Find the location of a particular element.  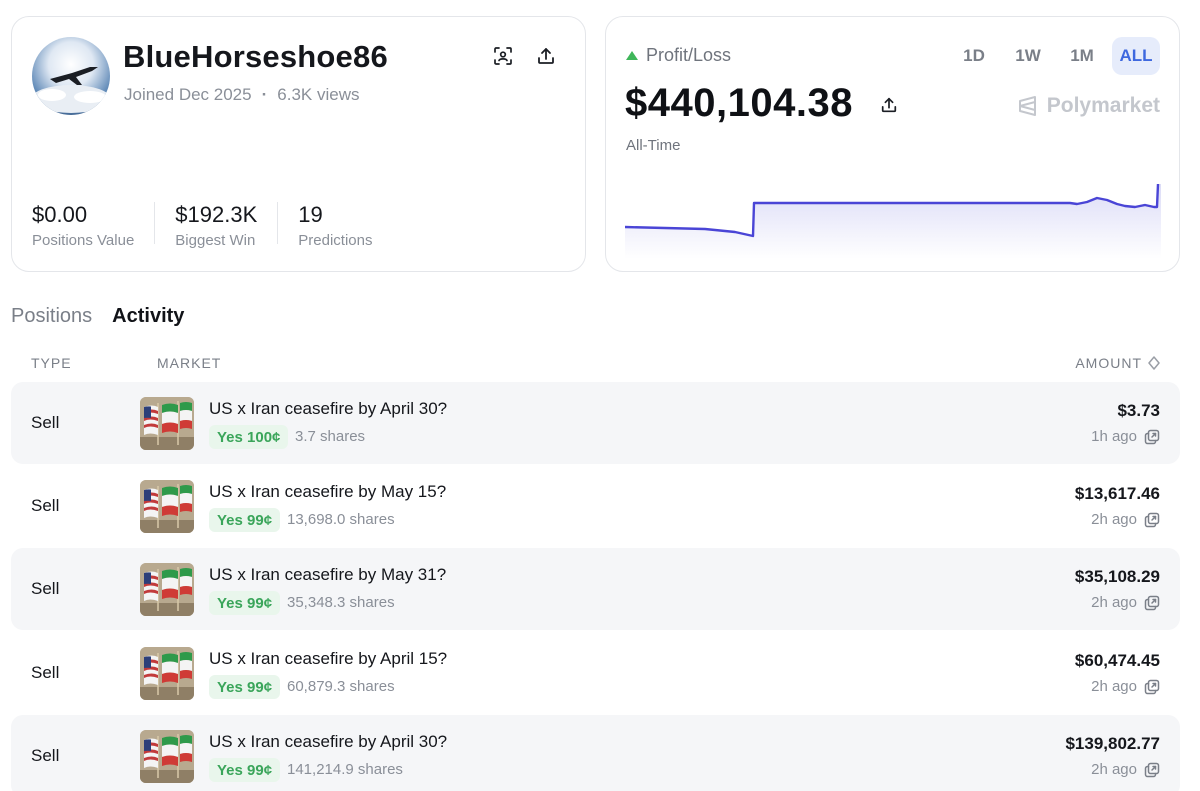

avatar is located at coordinates (71, 76).